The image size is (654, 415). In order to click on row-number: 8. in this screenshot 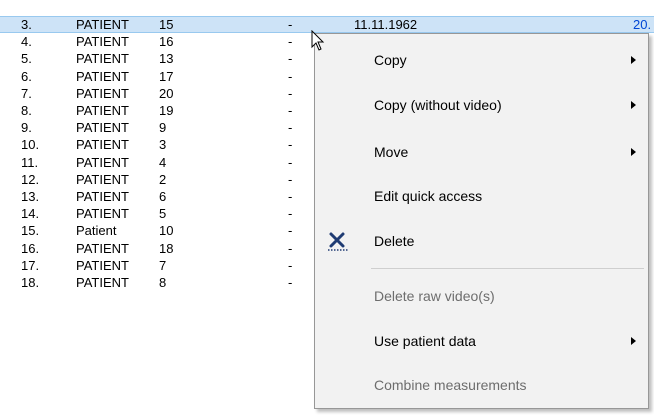, I will do `click(26, 110)`.